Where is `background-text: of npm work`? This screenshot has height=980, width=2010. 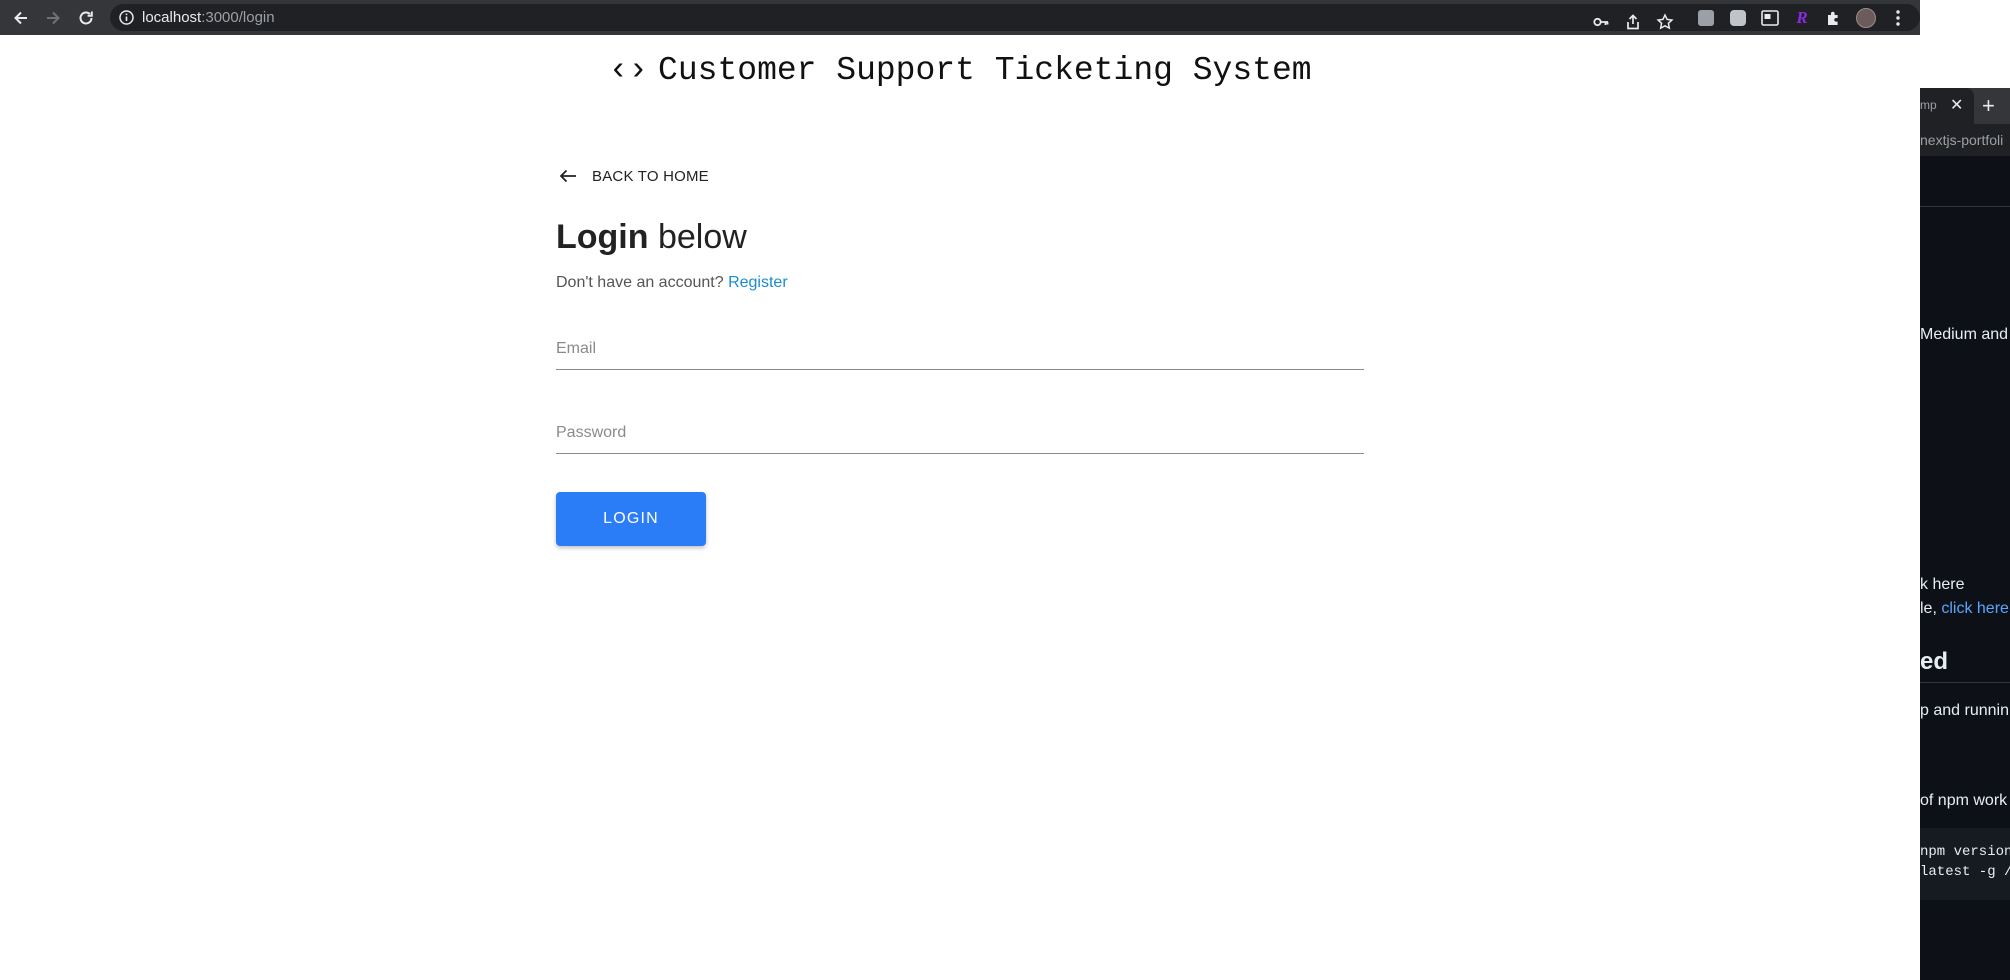 background-text: of npm work is located at coordinates (1964, 800).